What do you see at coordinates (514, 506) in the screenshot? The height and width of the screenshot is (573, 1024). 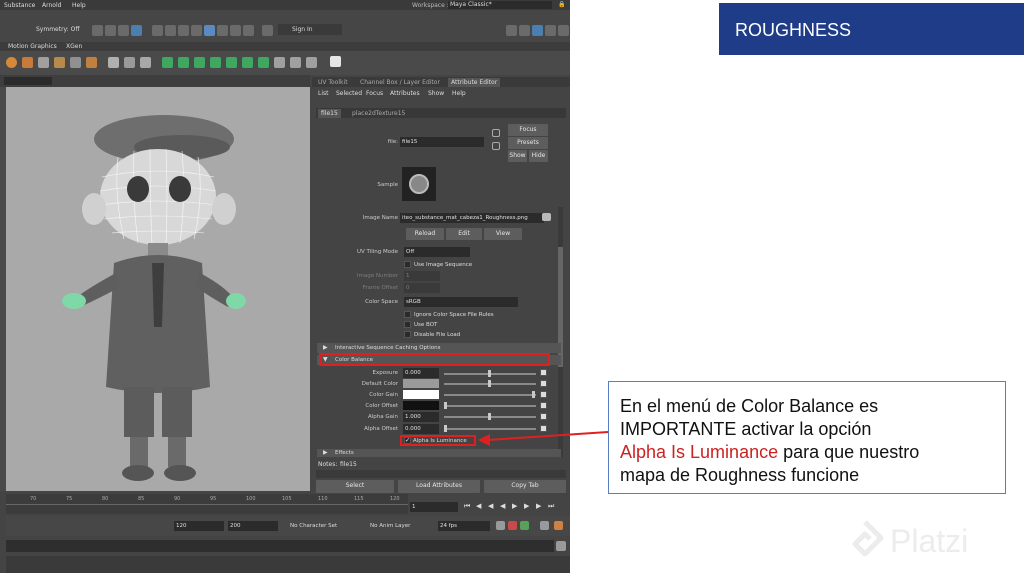 I see `play-forward-icon: ▶` at bounding box center [514, 506].